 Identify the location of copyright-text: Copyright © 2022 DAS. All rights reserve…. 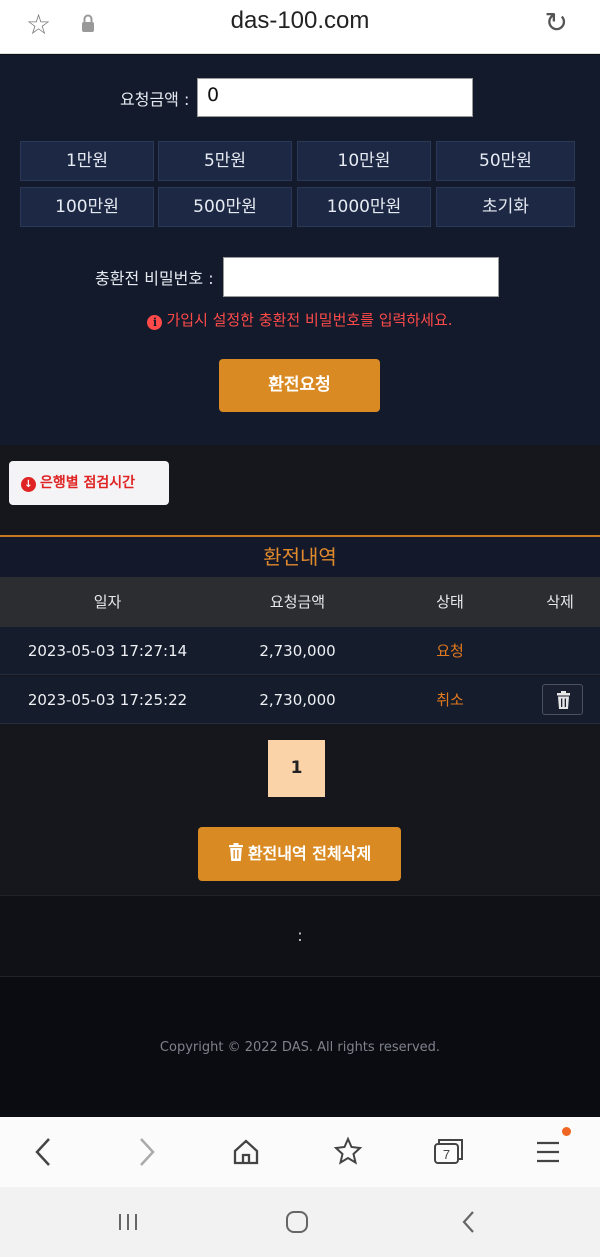
(300, 1047).